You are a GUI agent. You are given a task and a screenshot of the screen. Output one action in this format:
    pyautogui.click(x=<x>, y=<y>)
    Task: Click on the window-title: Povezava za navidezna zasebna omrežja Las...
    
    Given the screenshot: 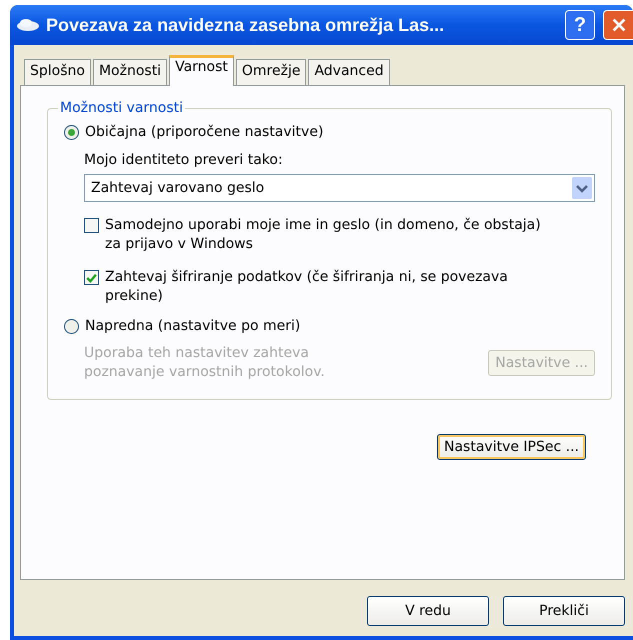 What is the action you would take?
    pyautogui.click(x=246, y=25)
    